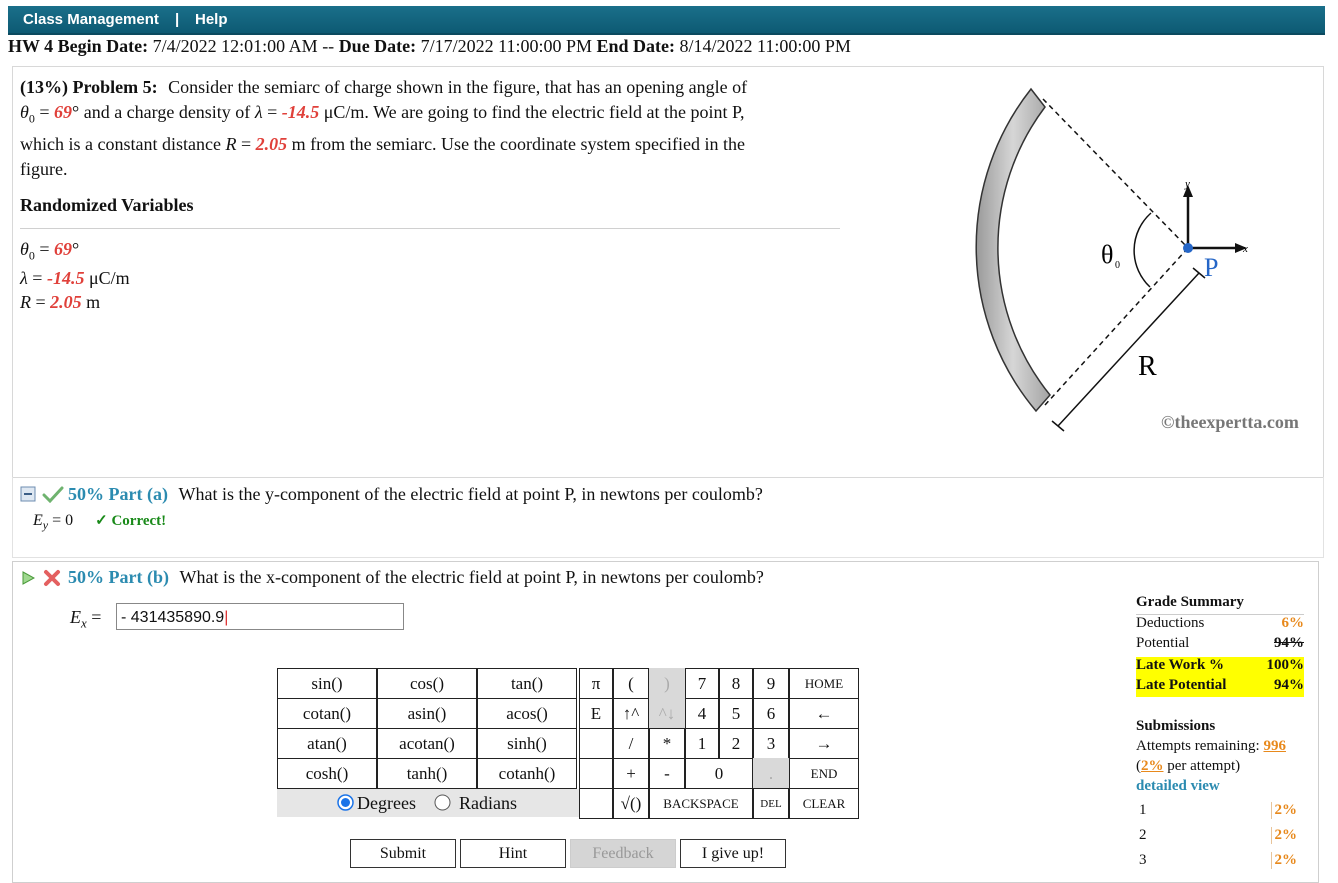  Describe the element at coordinates (377, 46) in the screenshot. I see `due-date-label: Due Date:` at that location.